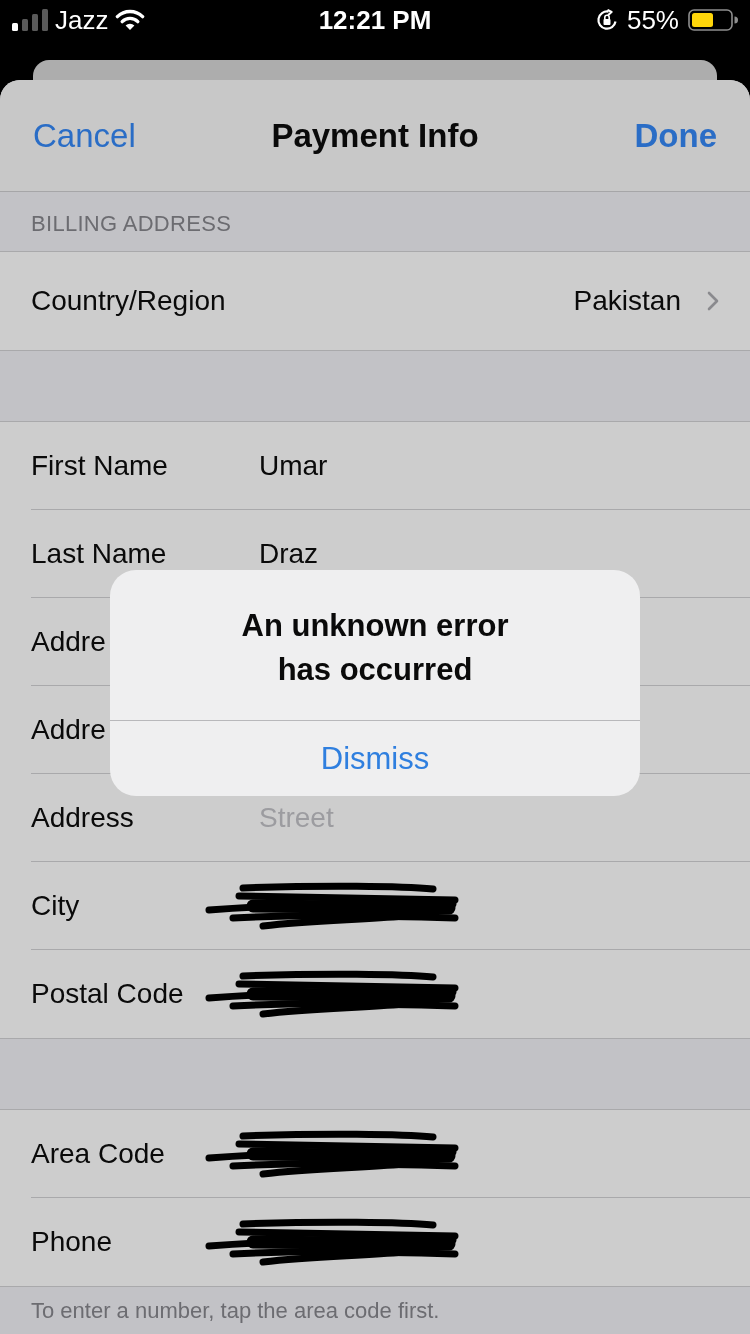 The height and width of the screenshot is (1334, 750). What do you see at coordinates (652, 20) in the screenshot?
I see `battery-percentage: 55%` at bounding box center [652, 20].